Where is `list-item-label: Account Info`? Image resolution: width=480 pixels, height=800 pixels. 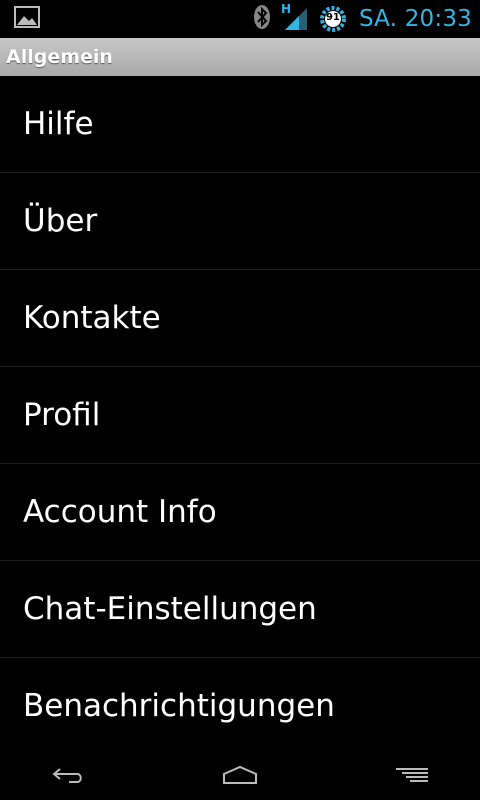
list-item-label: Account Info is located at coordinates (120, 512).